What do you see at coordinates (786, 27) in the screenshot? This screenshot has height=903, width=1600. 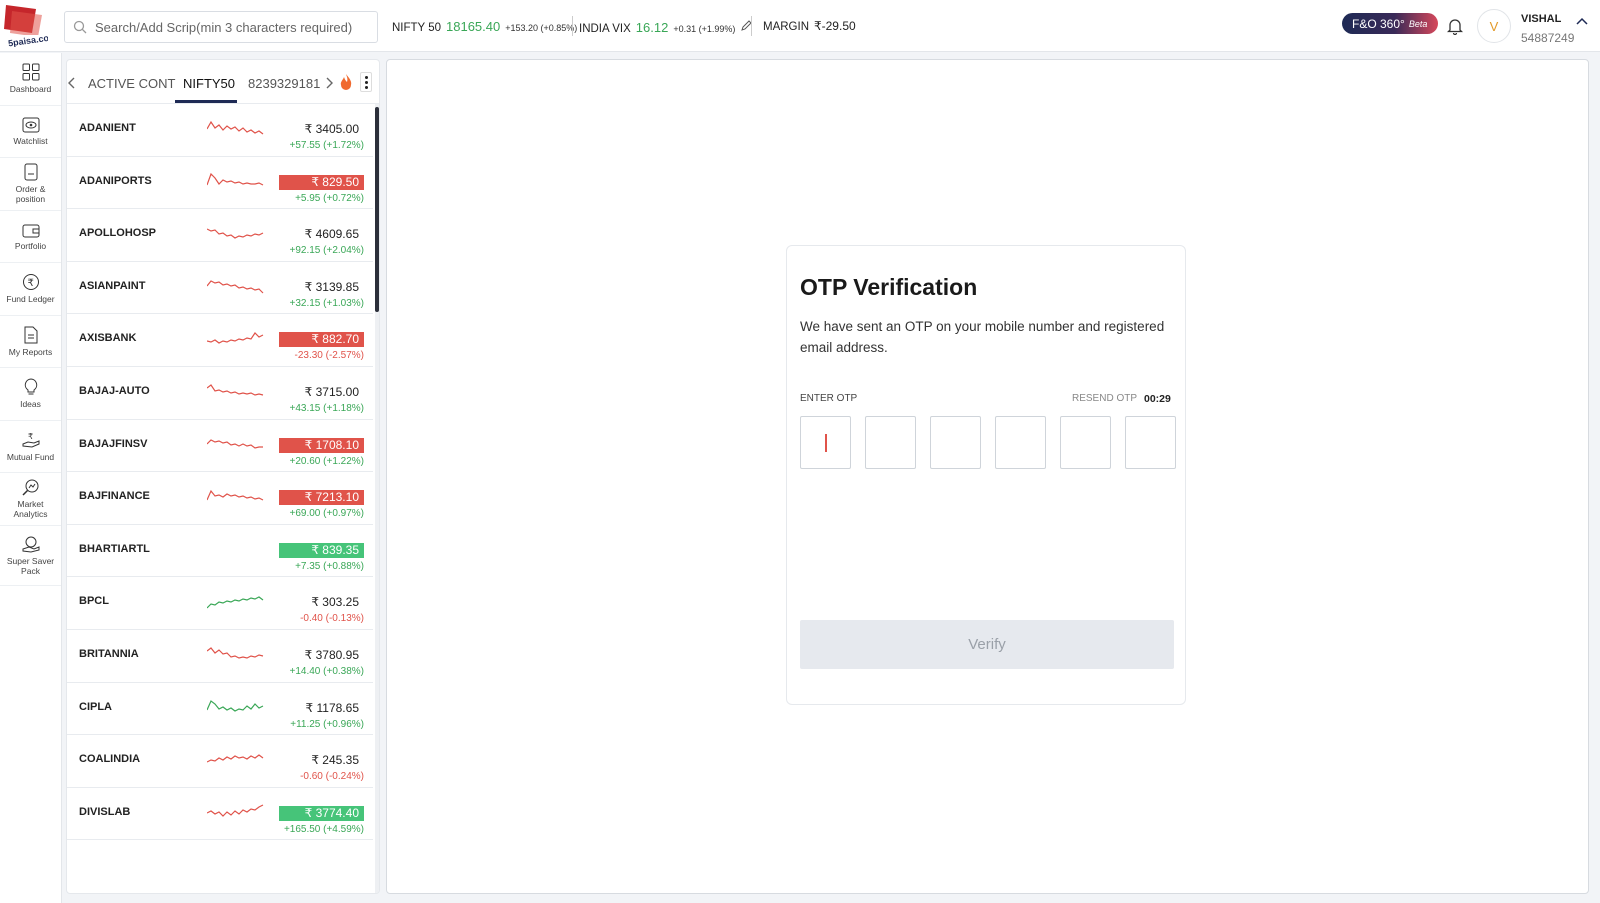 I see `margin-label: MARGIN` at bounding box center [786, 27].